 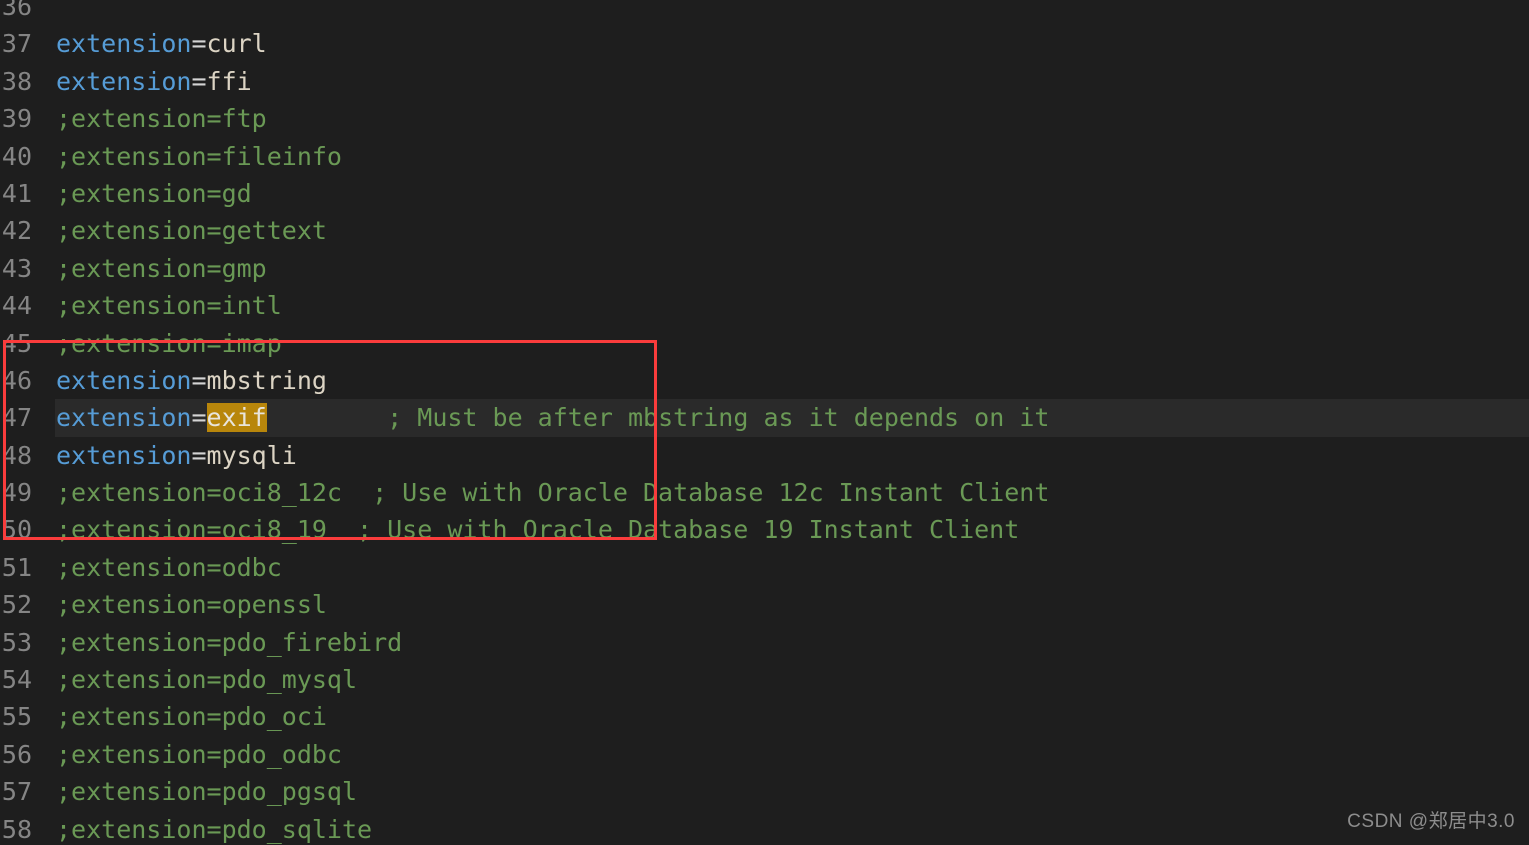 What do you see at coordinates (764, 642) in the screenshot?
I see `code-line: 53 ;extension=pdo_firebird` at bounding box center [764, 642].